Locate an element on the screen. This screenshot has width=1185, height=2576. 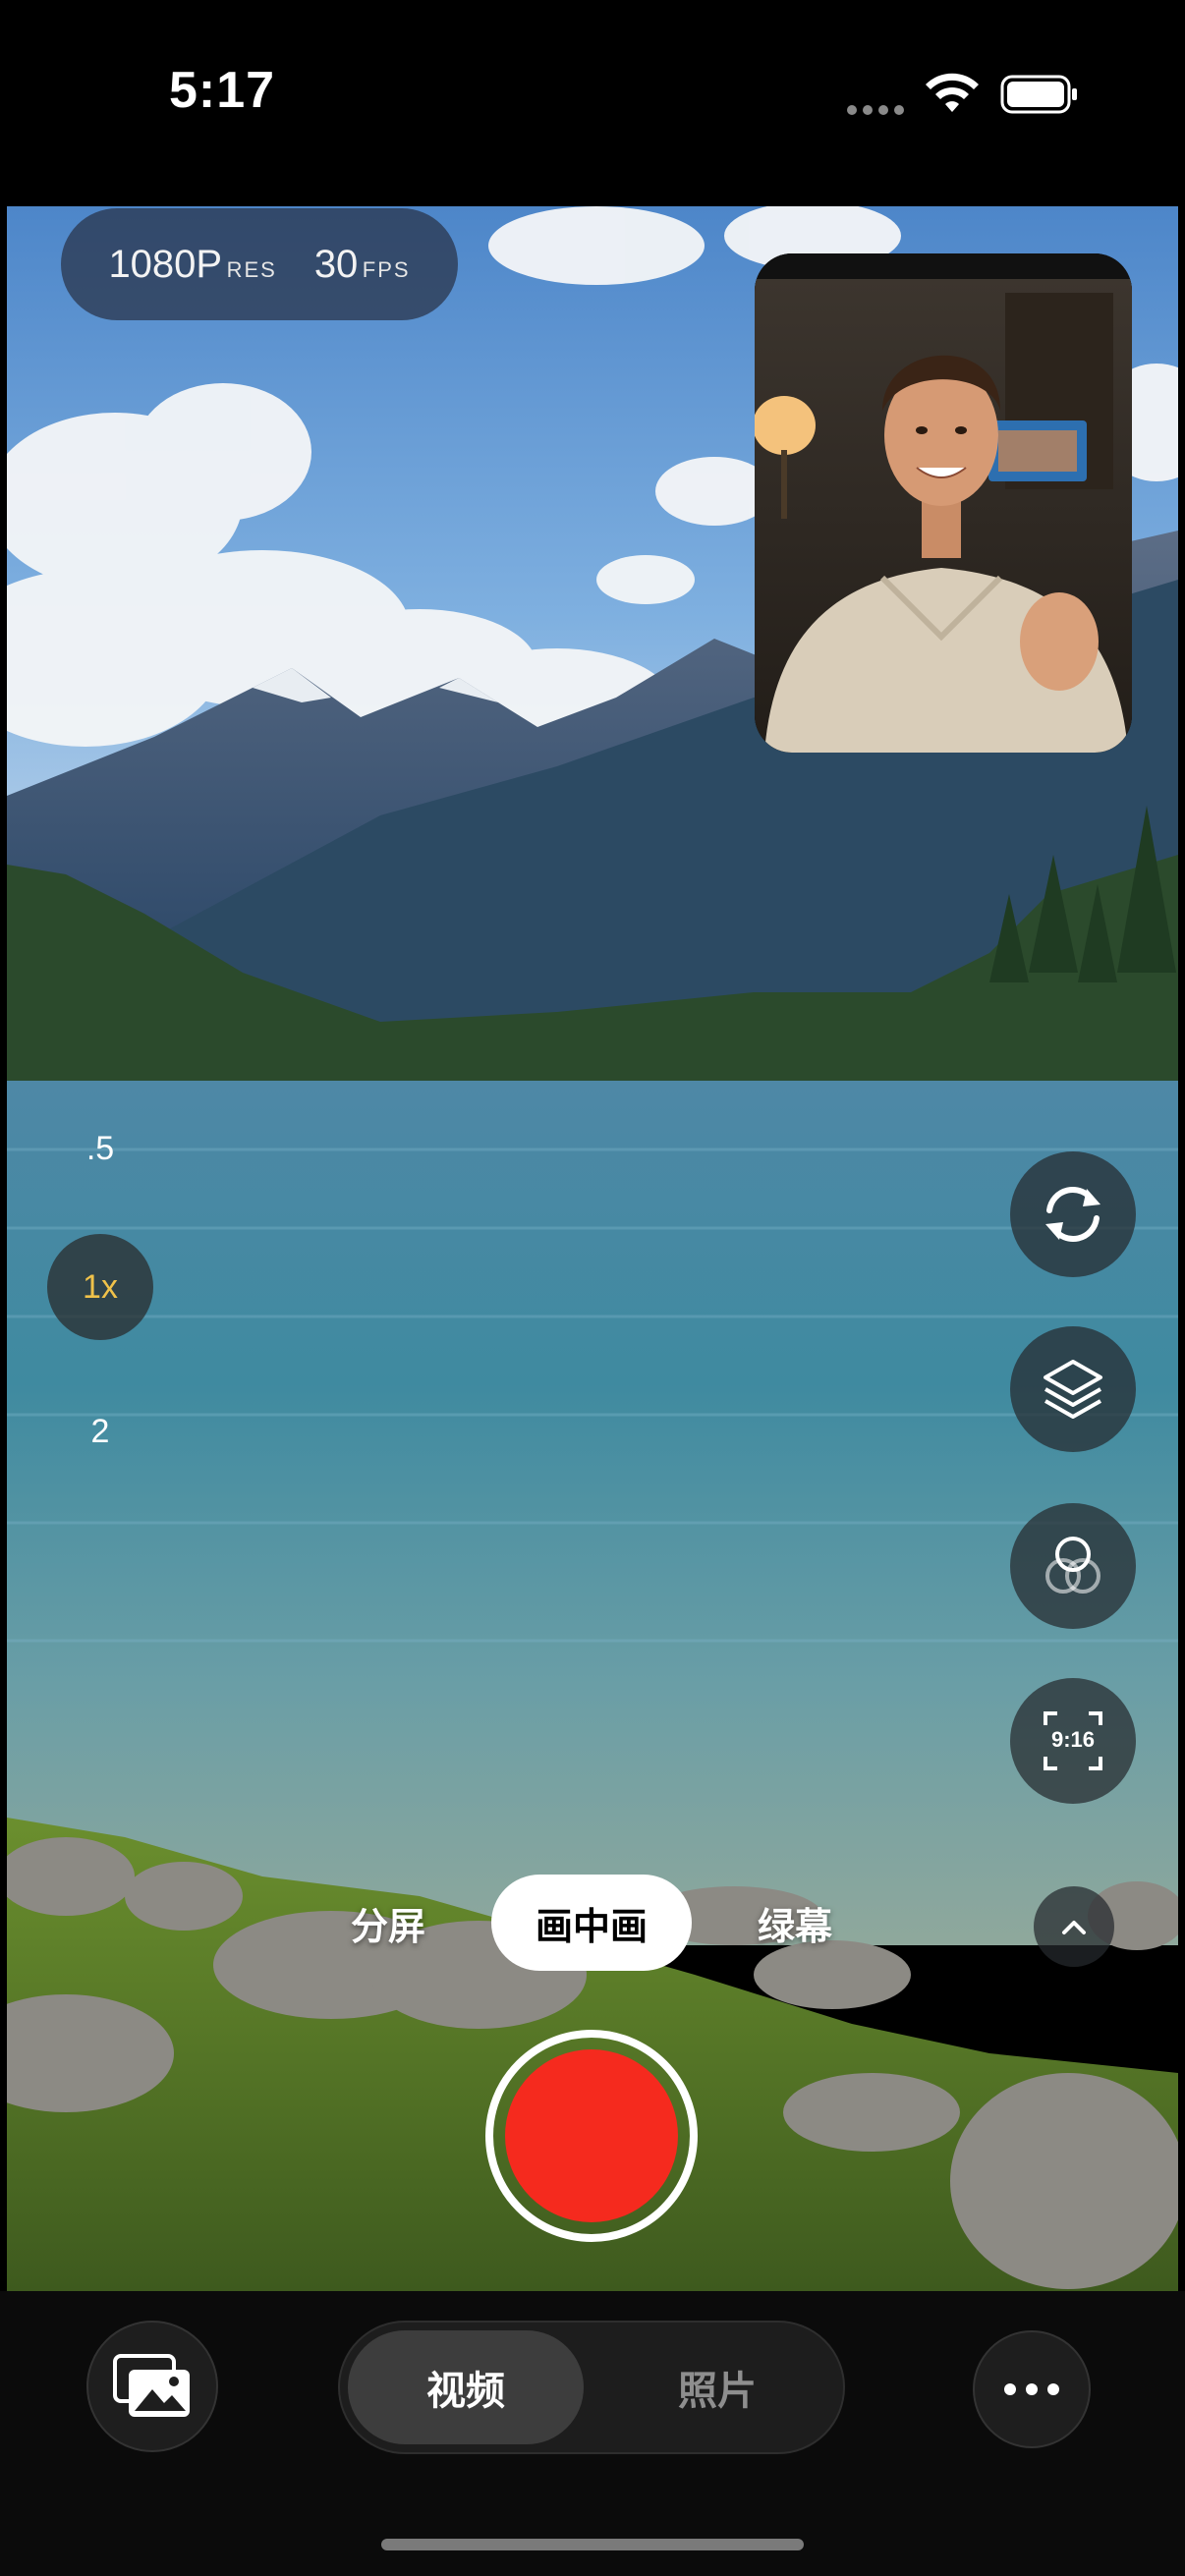
mode-picture-in-picture: 画中画 is located at coordinates (592, 1923).